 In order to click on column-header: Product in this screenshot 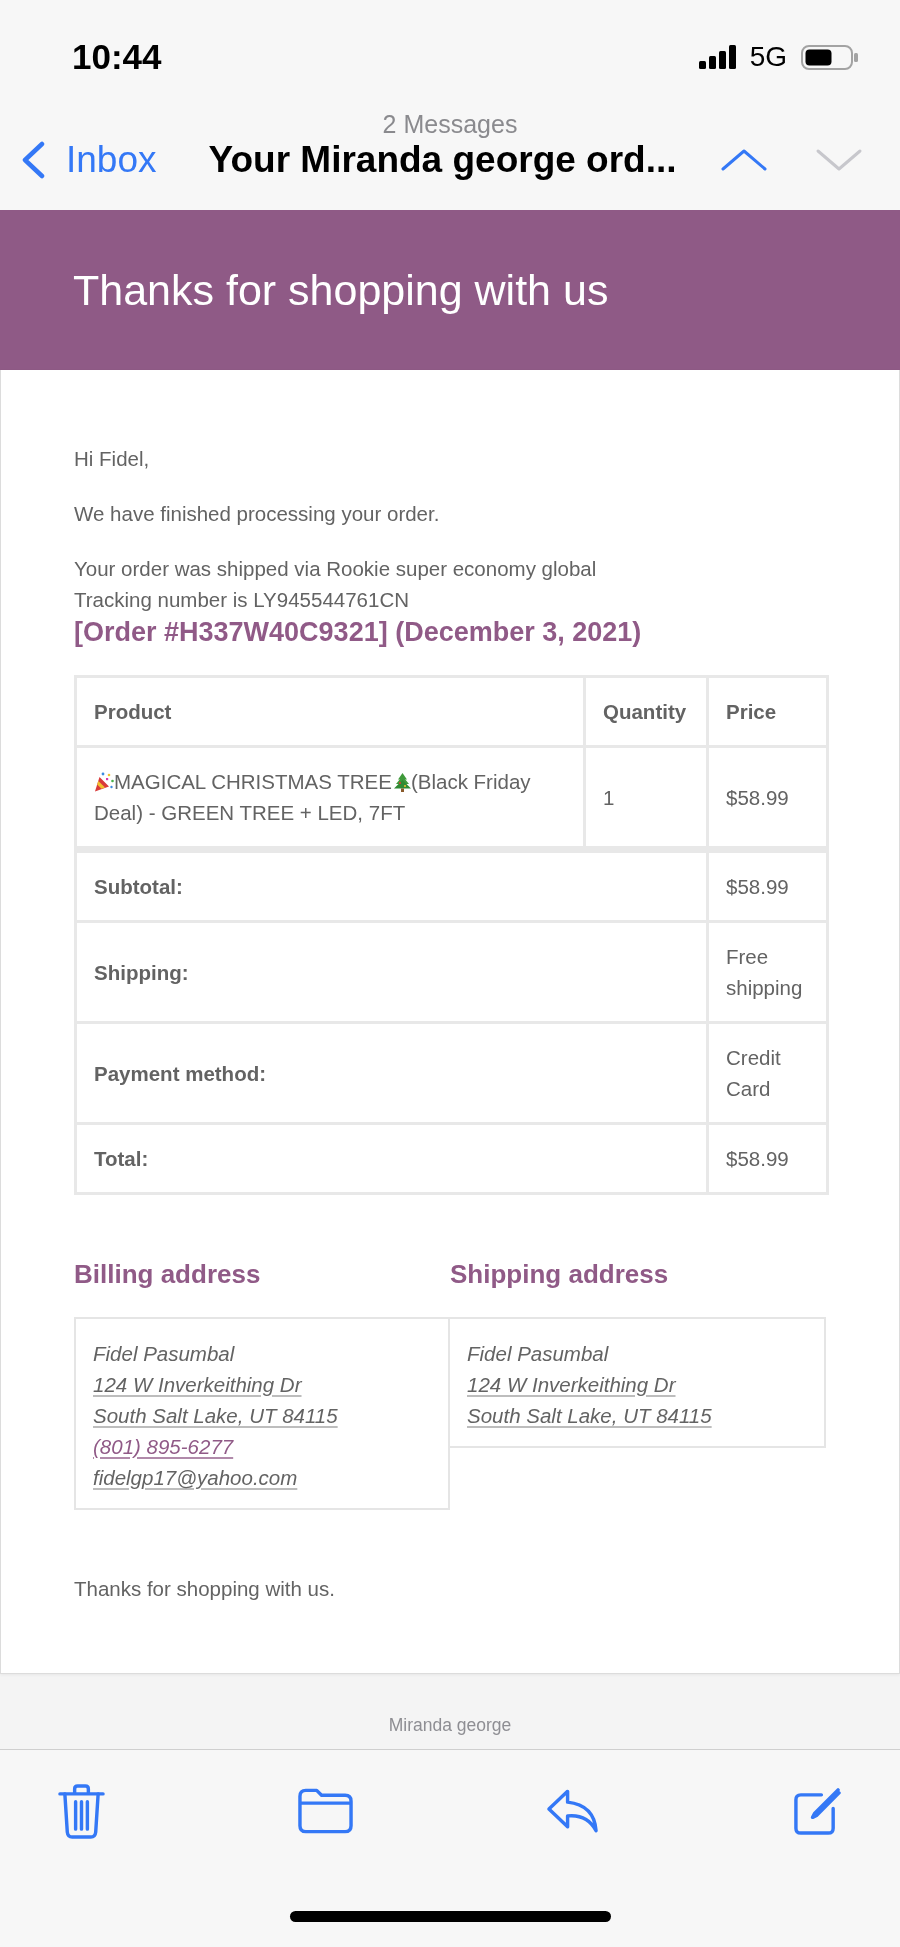, I will do `click(330, 711)`.